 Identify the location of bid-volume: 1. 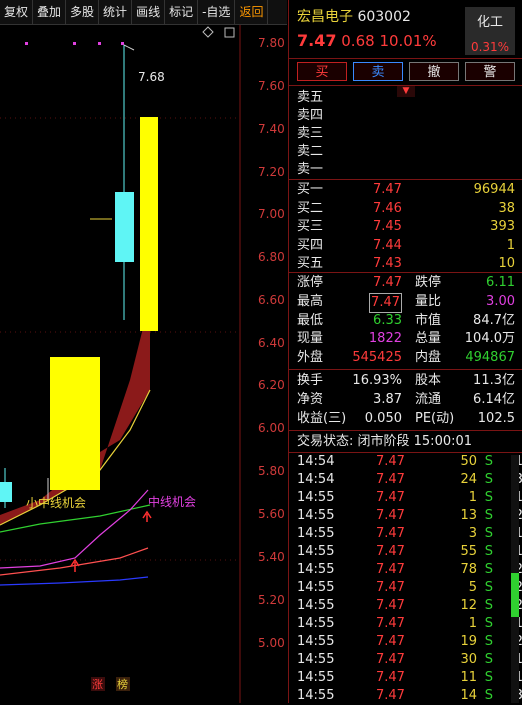
(510, 245).